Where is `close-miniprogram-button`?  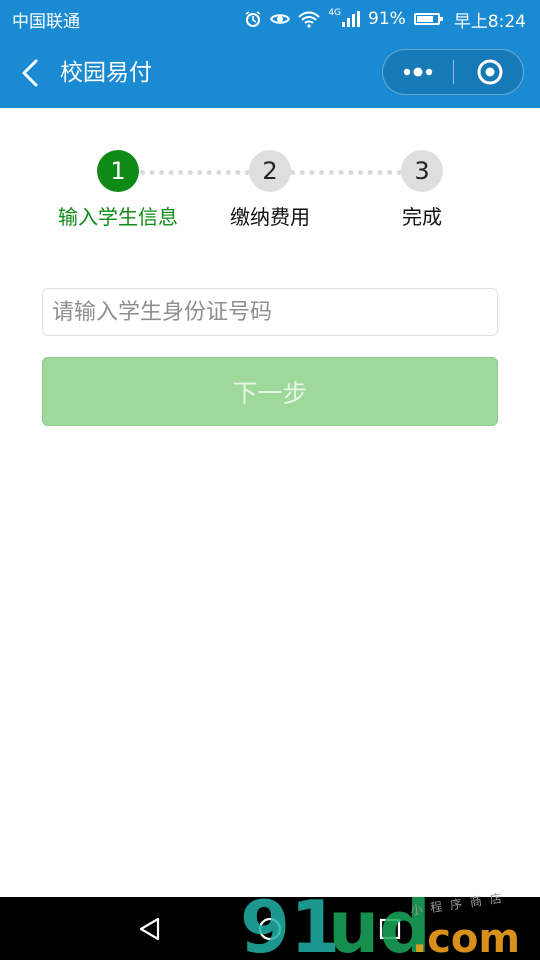 close-miniprogram-button is located at coordinates (489, 72).